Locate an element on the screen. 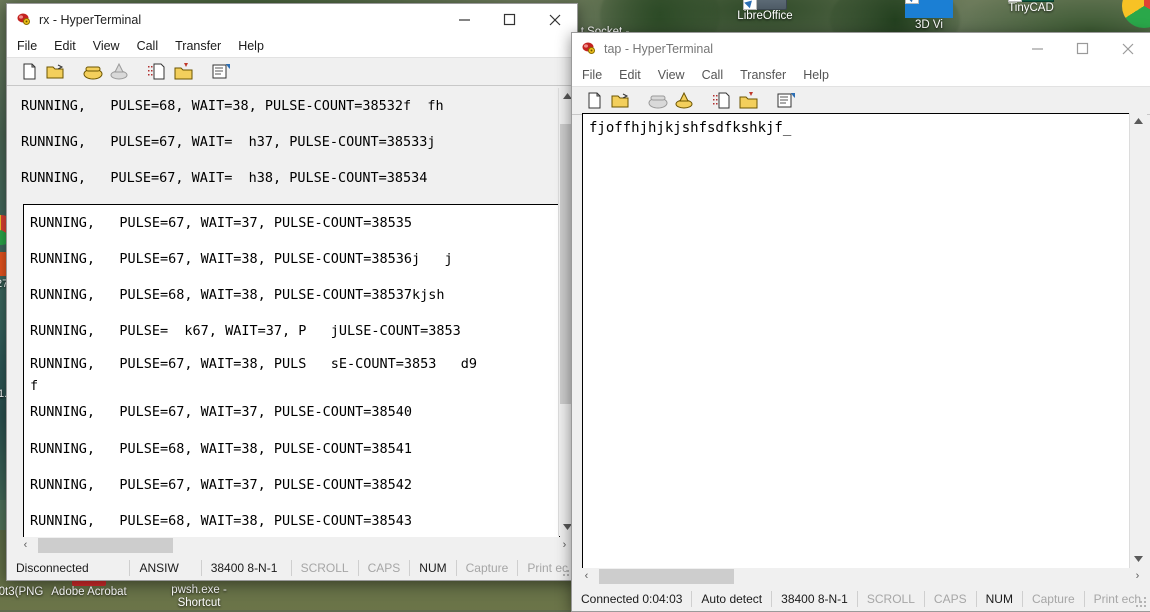  status-emulation: Auto detect is located at coordinates (732, 599).